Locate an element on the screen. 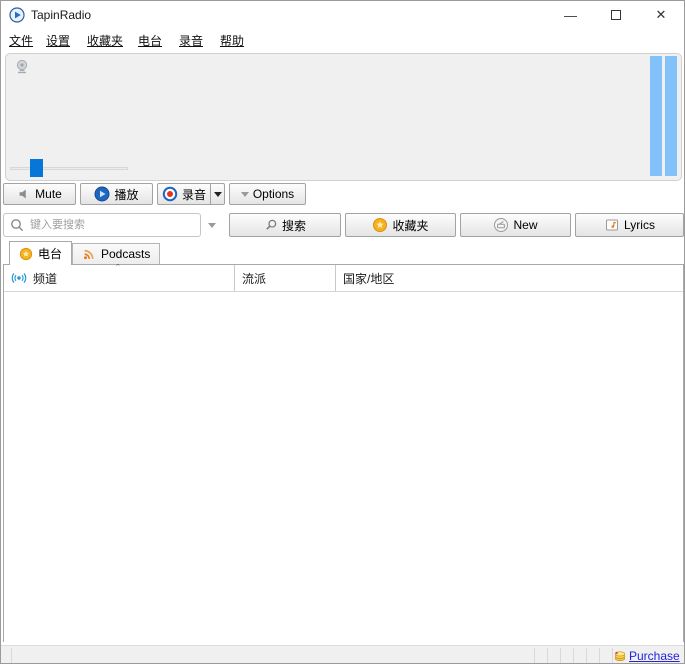 The image size is (685, 664). menu-bar: 文件 设置 收藏夹 电台 录音 帮助 is located at coordinates (342, 39).